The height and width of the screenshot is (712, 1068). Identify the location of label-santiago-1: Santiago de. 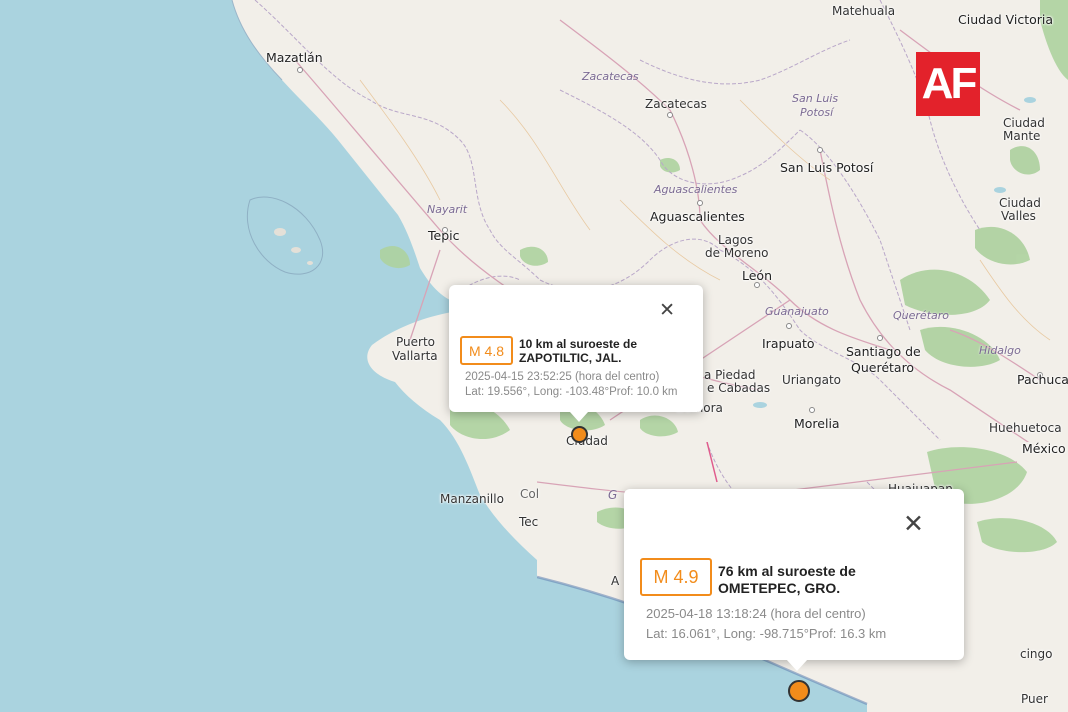
(883, 351).